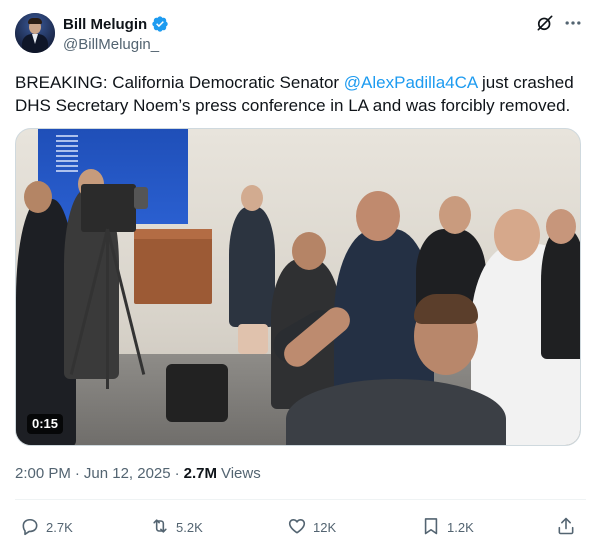 This screenshot has width=602, height=554. I want to click on grok-icon, so click(545, 25).